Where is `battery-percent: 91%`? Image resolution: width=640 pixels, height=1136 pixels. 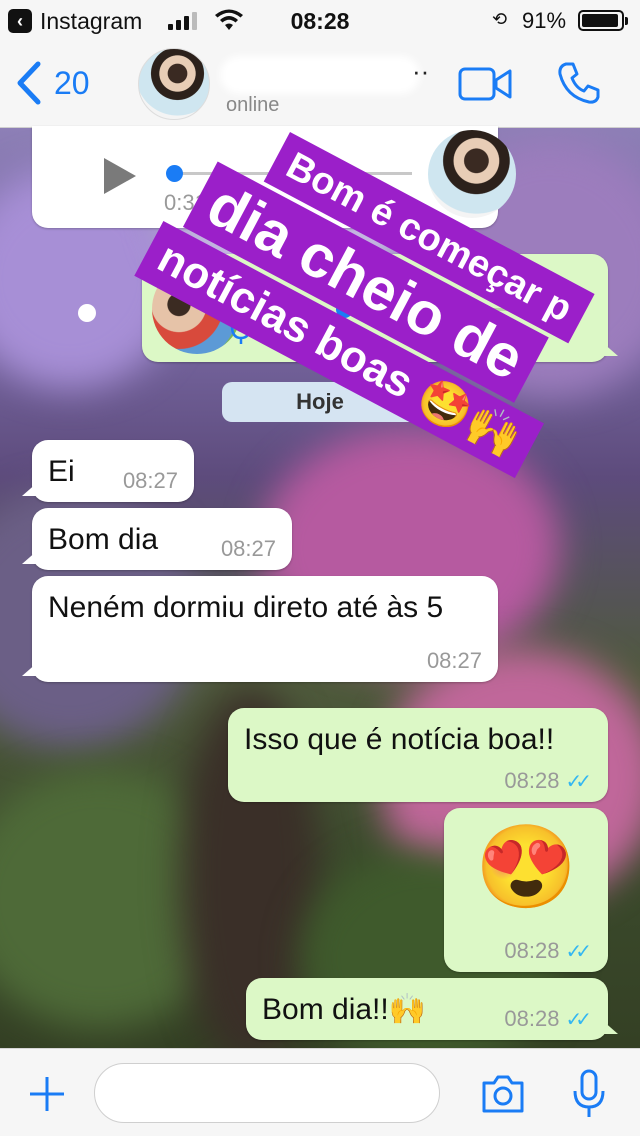 battery-percent: 91% is located at coordinates (544, 20).